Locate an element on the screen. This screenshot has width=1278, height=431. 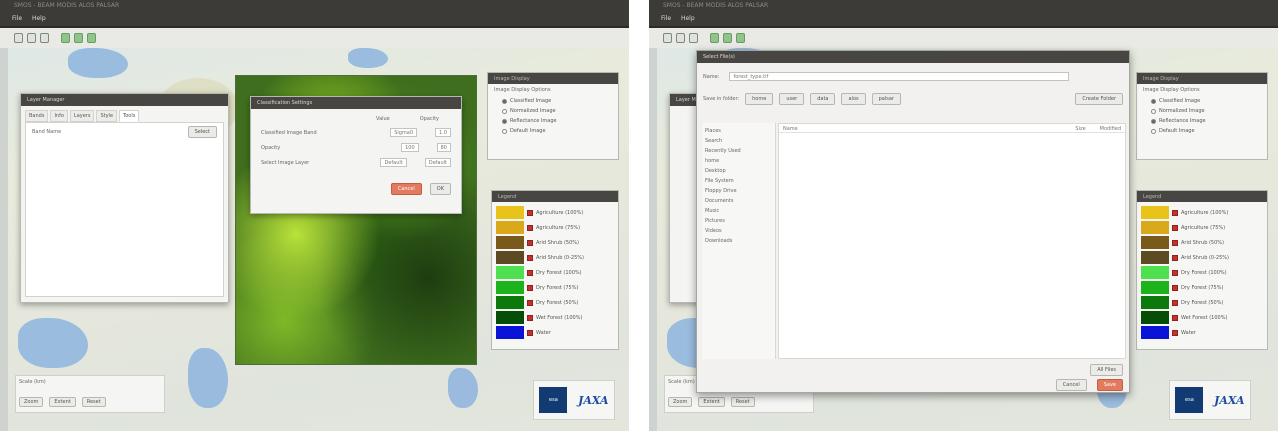
legend-item: Dry Forest (75%) is located at coordinates (555, 287).